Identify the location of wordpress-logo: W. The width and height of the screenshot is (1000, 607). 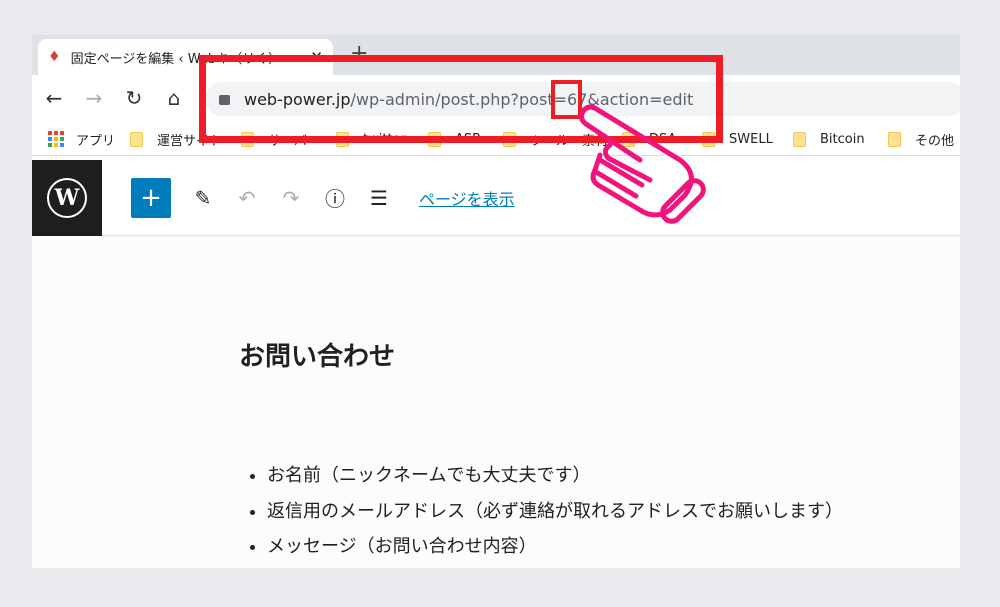
(67, 197).